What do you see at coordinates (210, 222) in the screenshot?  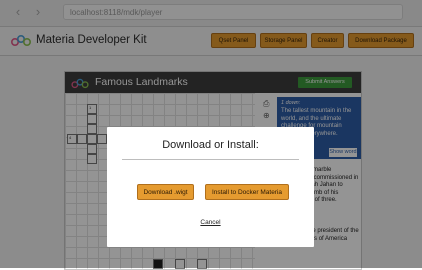 I see `cancel-link: Cancel` at bounding box center [210, 222].